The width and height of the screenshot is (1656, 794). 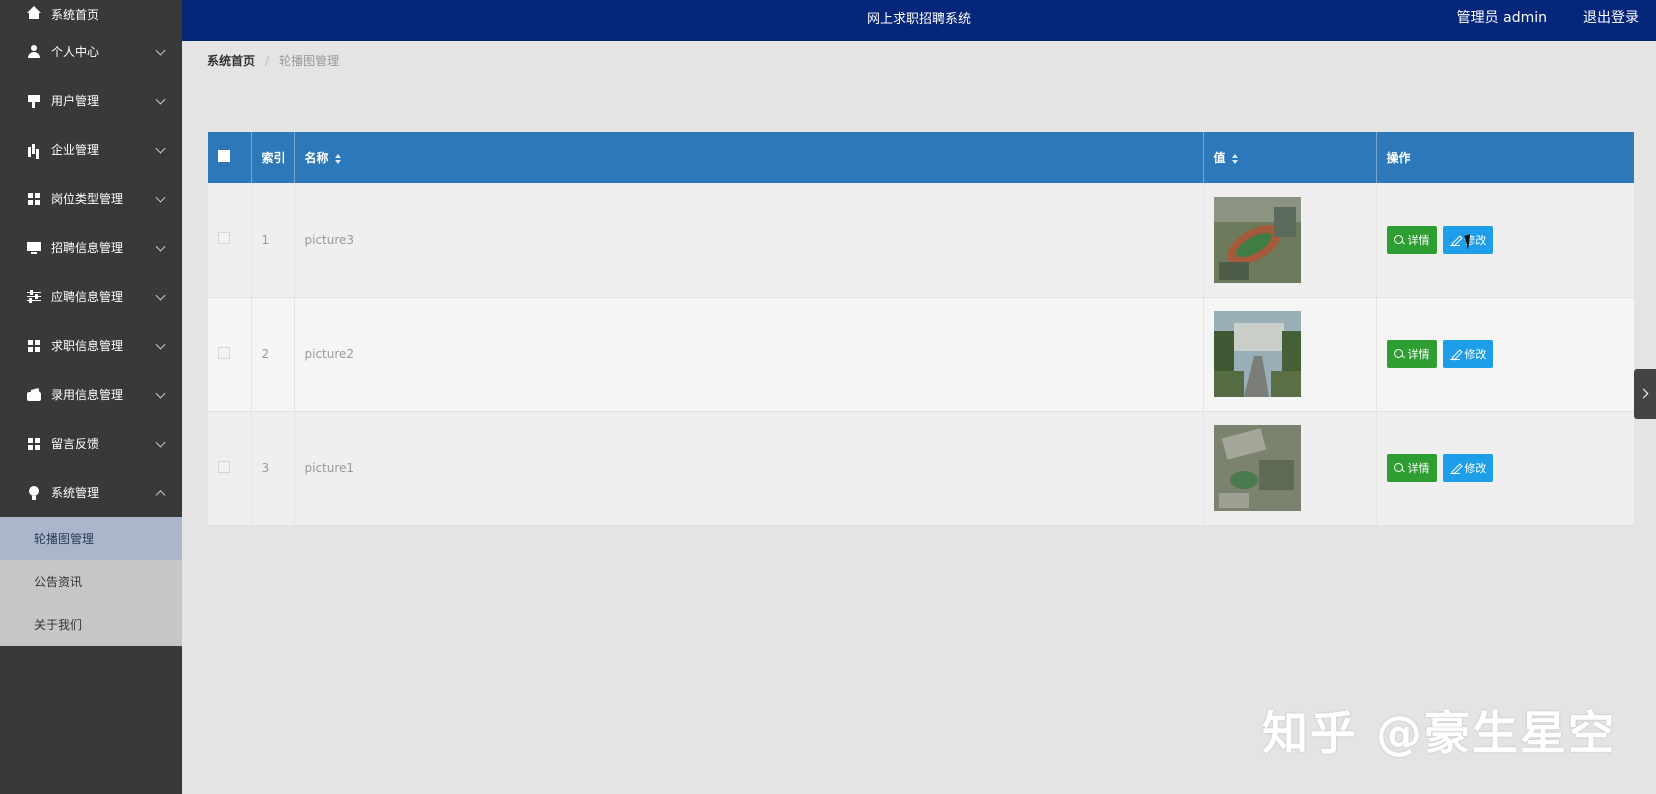 I want to click on sidebar-item-home: 系统首页, so click(x=91, y=13).